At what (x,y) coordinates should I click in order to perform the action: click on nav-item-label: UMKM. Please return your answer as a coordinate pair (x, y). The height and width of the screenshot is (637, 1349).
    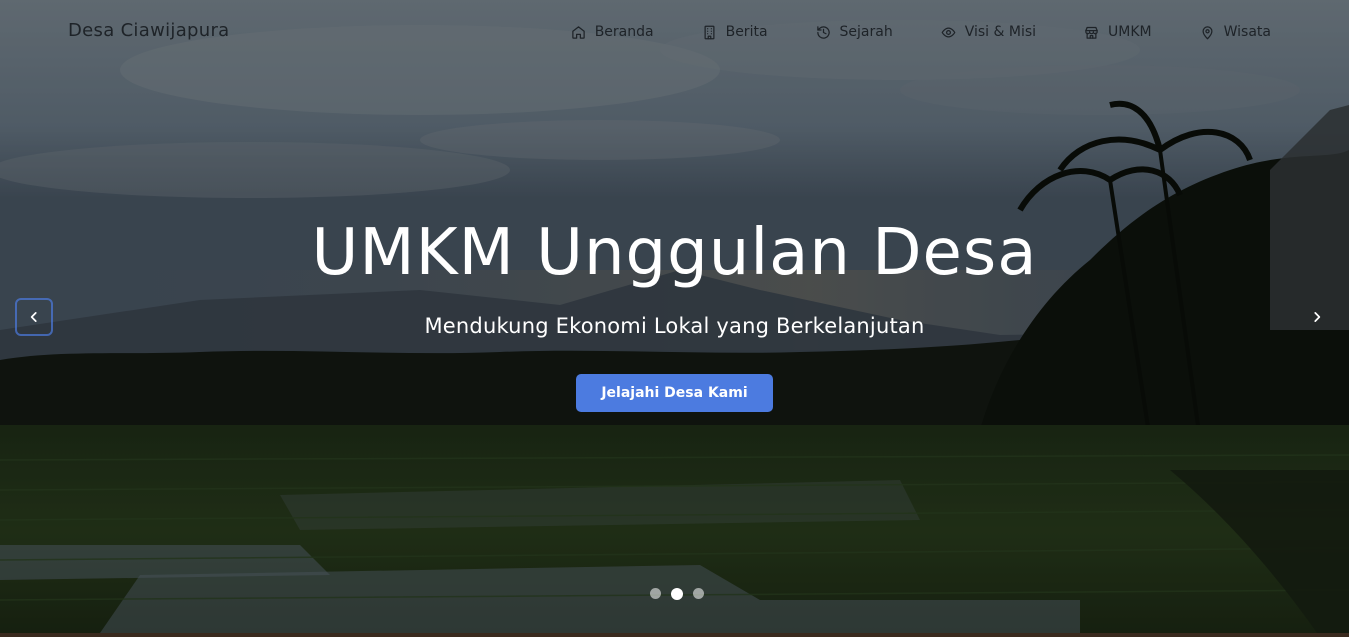
    Looking at the image, I should click on (1130, 32).